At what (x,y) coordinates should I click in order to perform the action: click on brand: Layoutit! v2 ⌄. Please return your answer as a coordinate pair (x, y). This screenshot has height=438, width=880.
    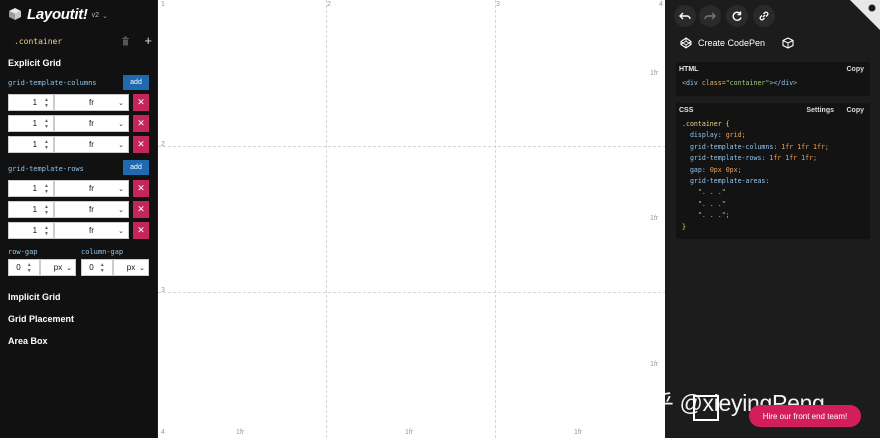
    Looking at the image, I should click on (58, 14).